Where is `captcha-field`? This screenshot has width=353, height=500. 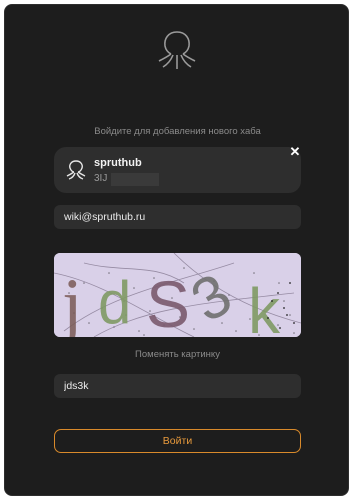 captcha-field is located at coordinates (177, 386).